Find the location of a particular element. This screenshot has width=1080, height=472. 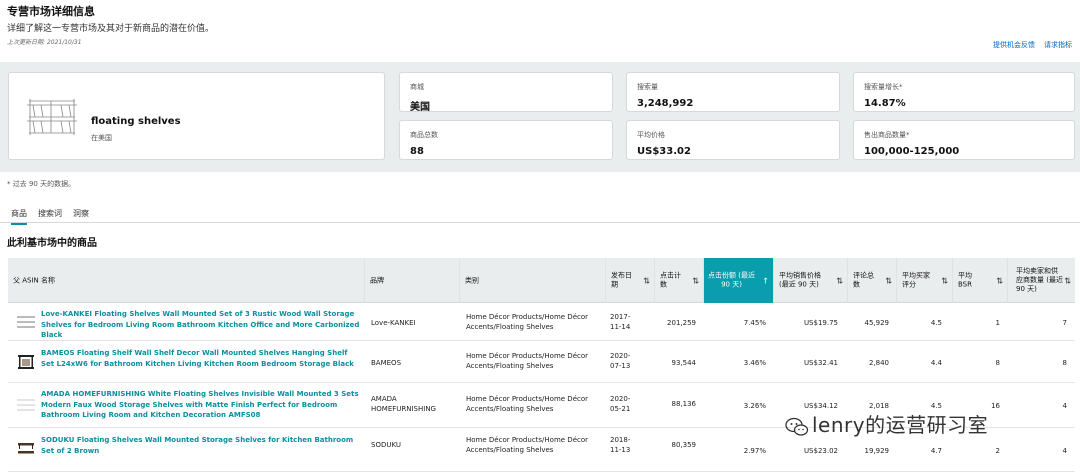

tab-insights: 洞察 is located at coordinates (81, 213).